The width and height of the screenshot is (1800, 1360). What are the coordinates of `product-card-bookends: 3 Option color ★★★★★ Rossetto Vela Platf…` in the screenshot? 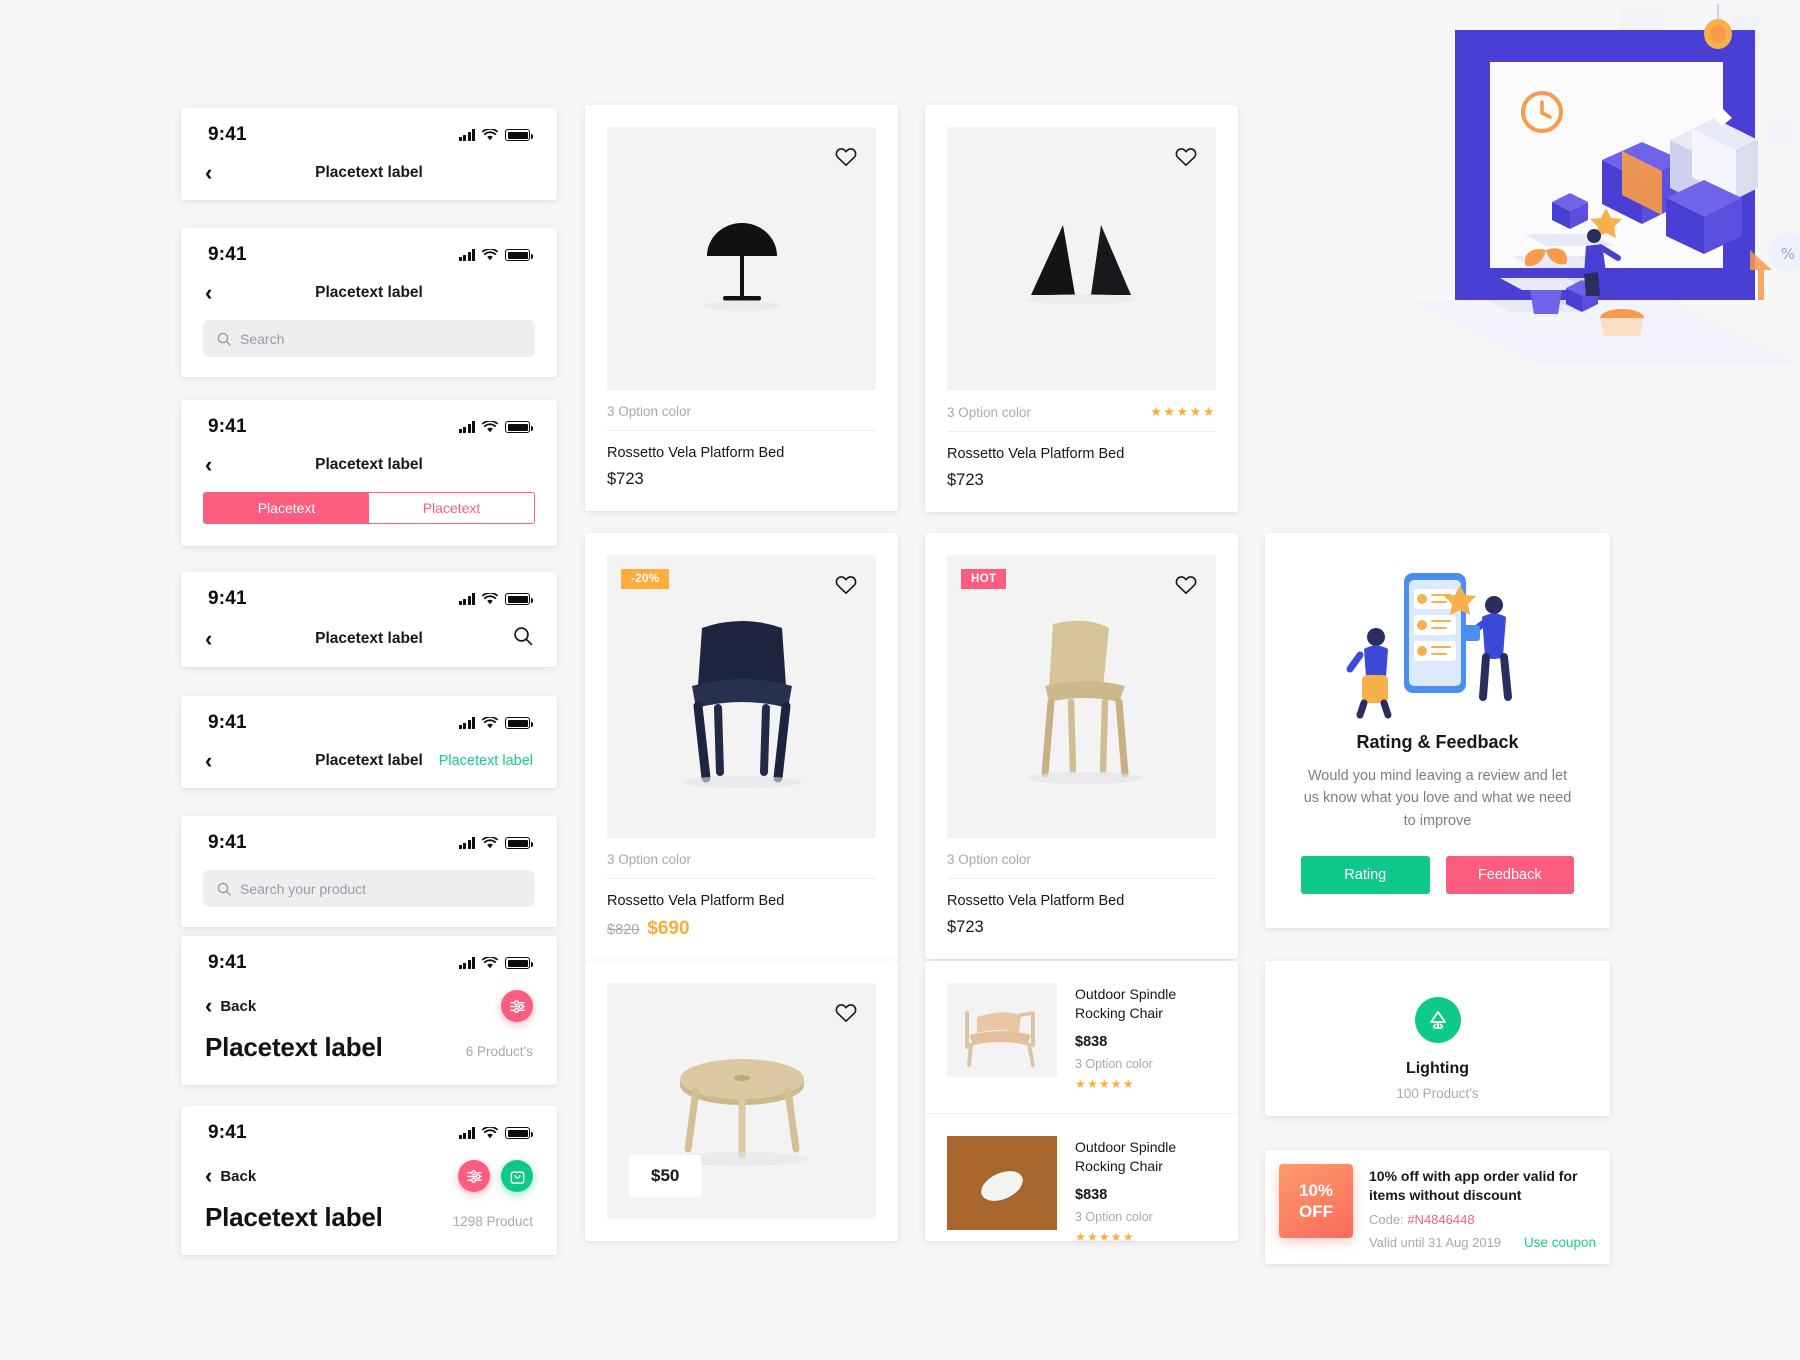 It's located at (1081, 308).